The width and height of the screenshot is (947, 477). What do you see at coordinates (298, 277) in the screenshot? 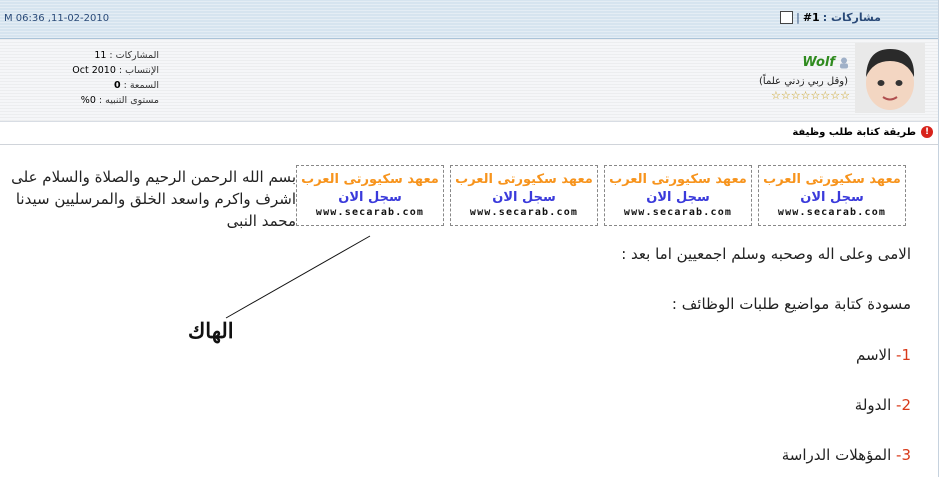
I see `annotation-arrow` at bounding box center [298, 277].